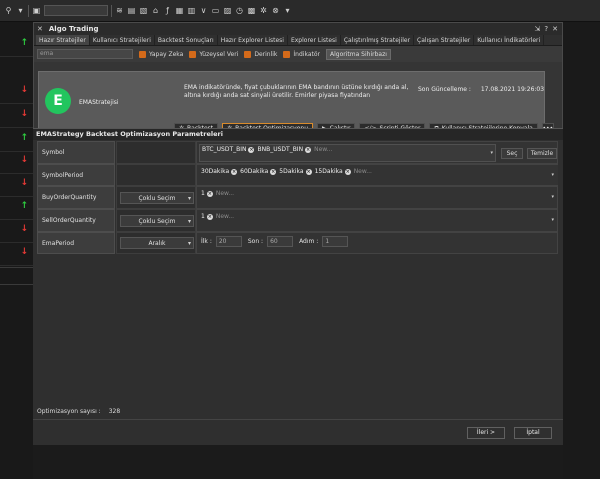  Describe the element at coordinates (263, 10) in the screenshot. I see `gear-icon: ✲` at that location.